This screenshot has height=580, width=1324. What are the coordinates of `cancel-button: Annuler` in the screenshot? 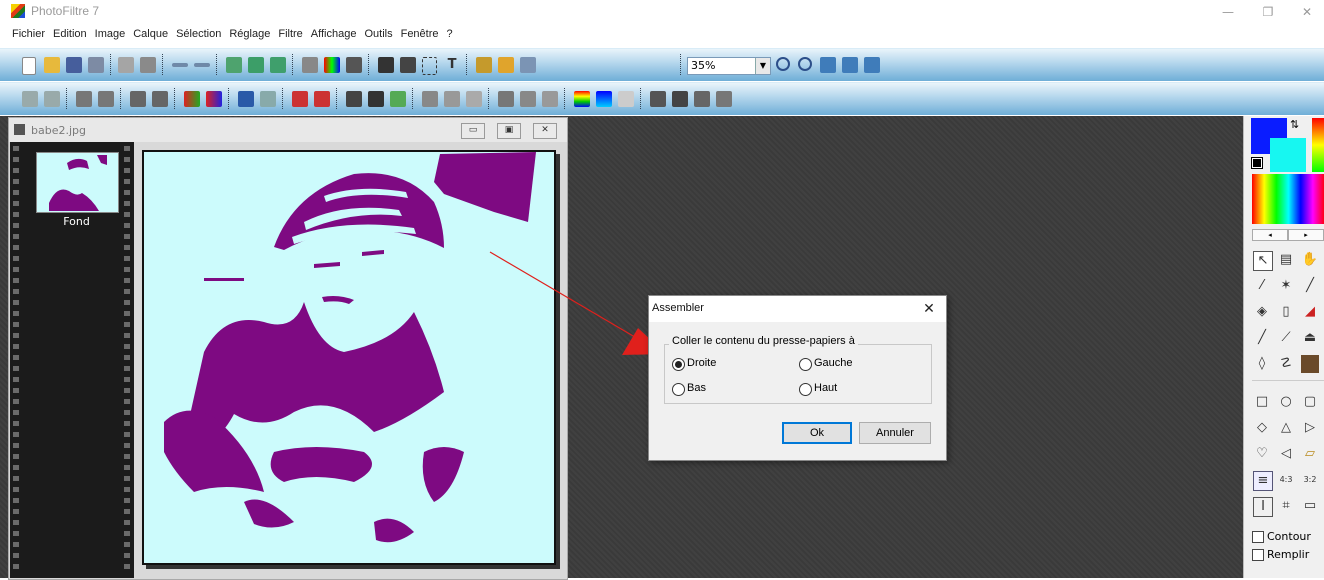 It's located at (895, 433).